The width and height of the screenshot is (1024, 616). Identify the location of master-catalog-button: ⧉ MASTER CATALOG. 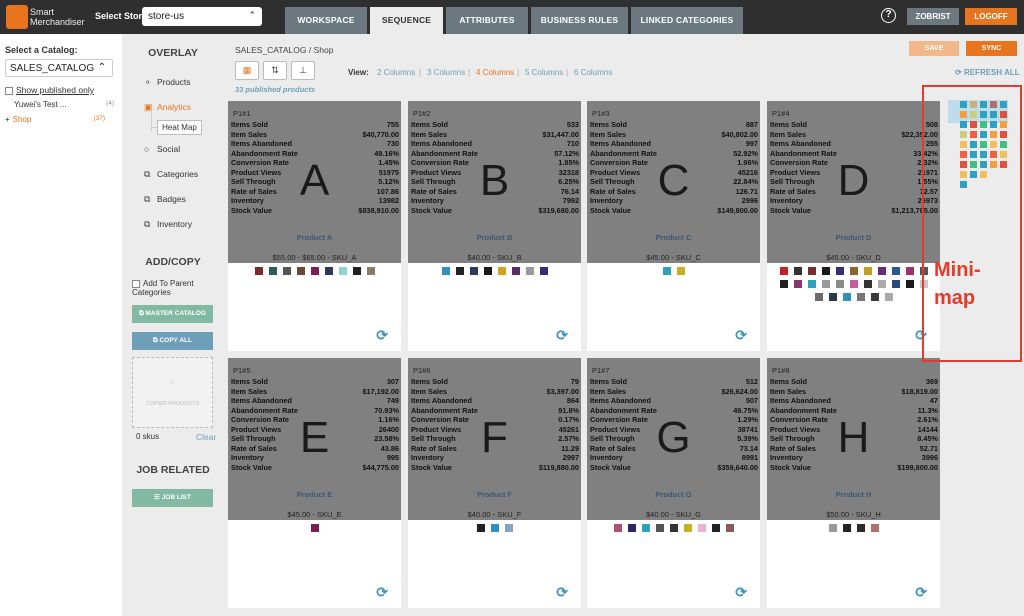
(172, 314).